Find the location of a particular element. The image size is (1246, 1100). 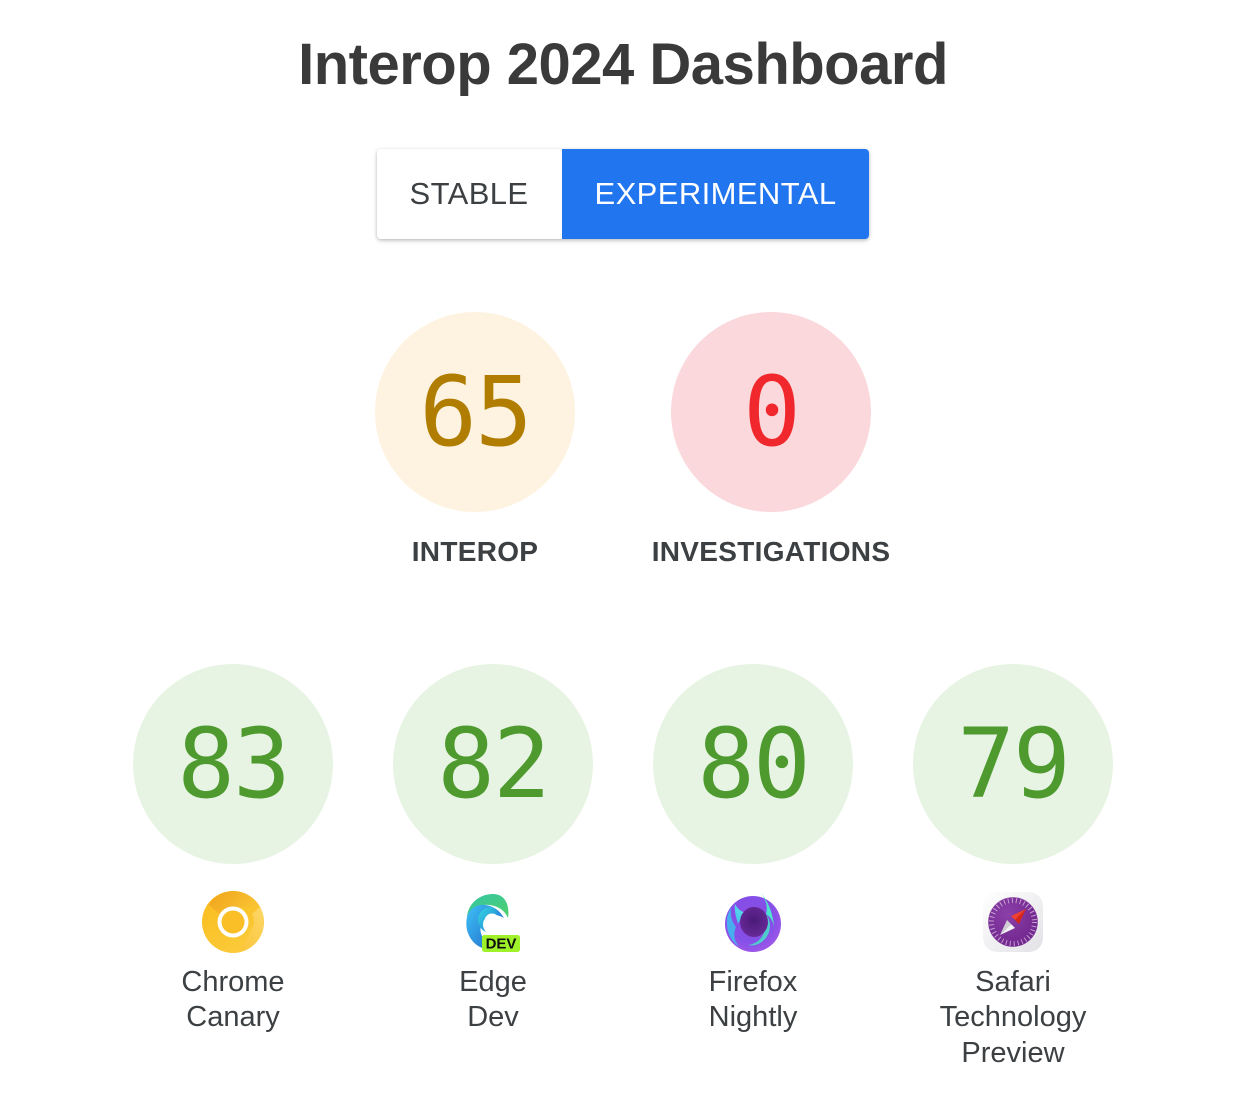

interop-label: INTEROP is located at coordinates (475, 551).